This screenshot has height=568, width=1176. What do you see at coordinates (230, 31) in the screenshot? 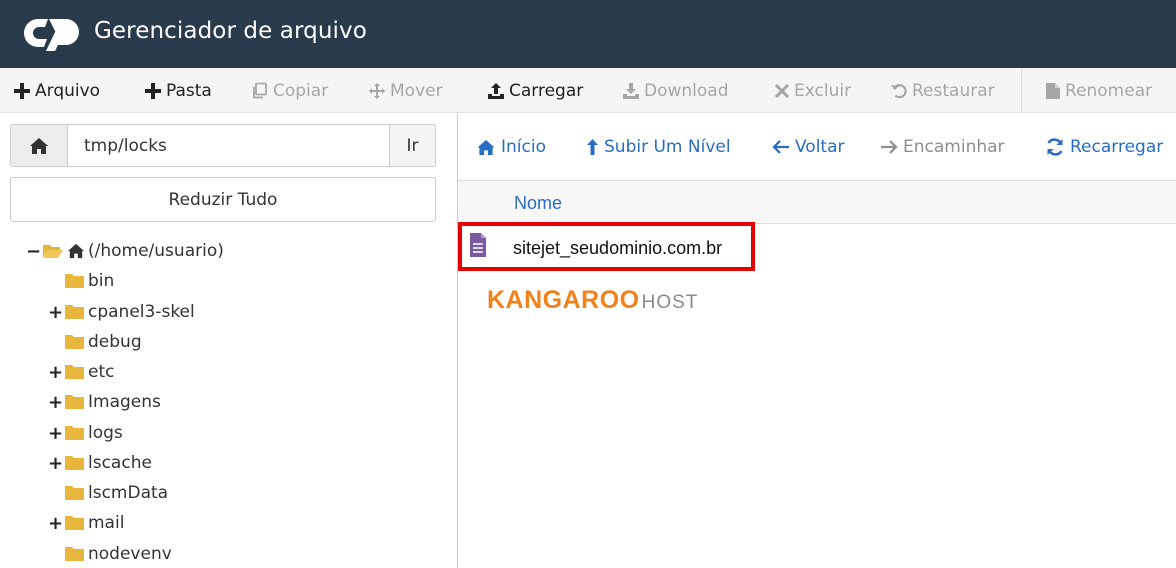
I see `app-title: Gerenciador de arquivo` at bounding box center [230, 31].